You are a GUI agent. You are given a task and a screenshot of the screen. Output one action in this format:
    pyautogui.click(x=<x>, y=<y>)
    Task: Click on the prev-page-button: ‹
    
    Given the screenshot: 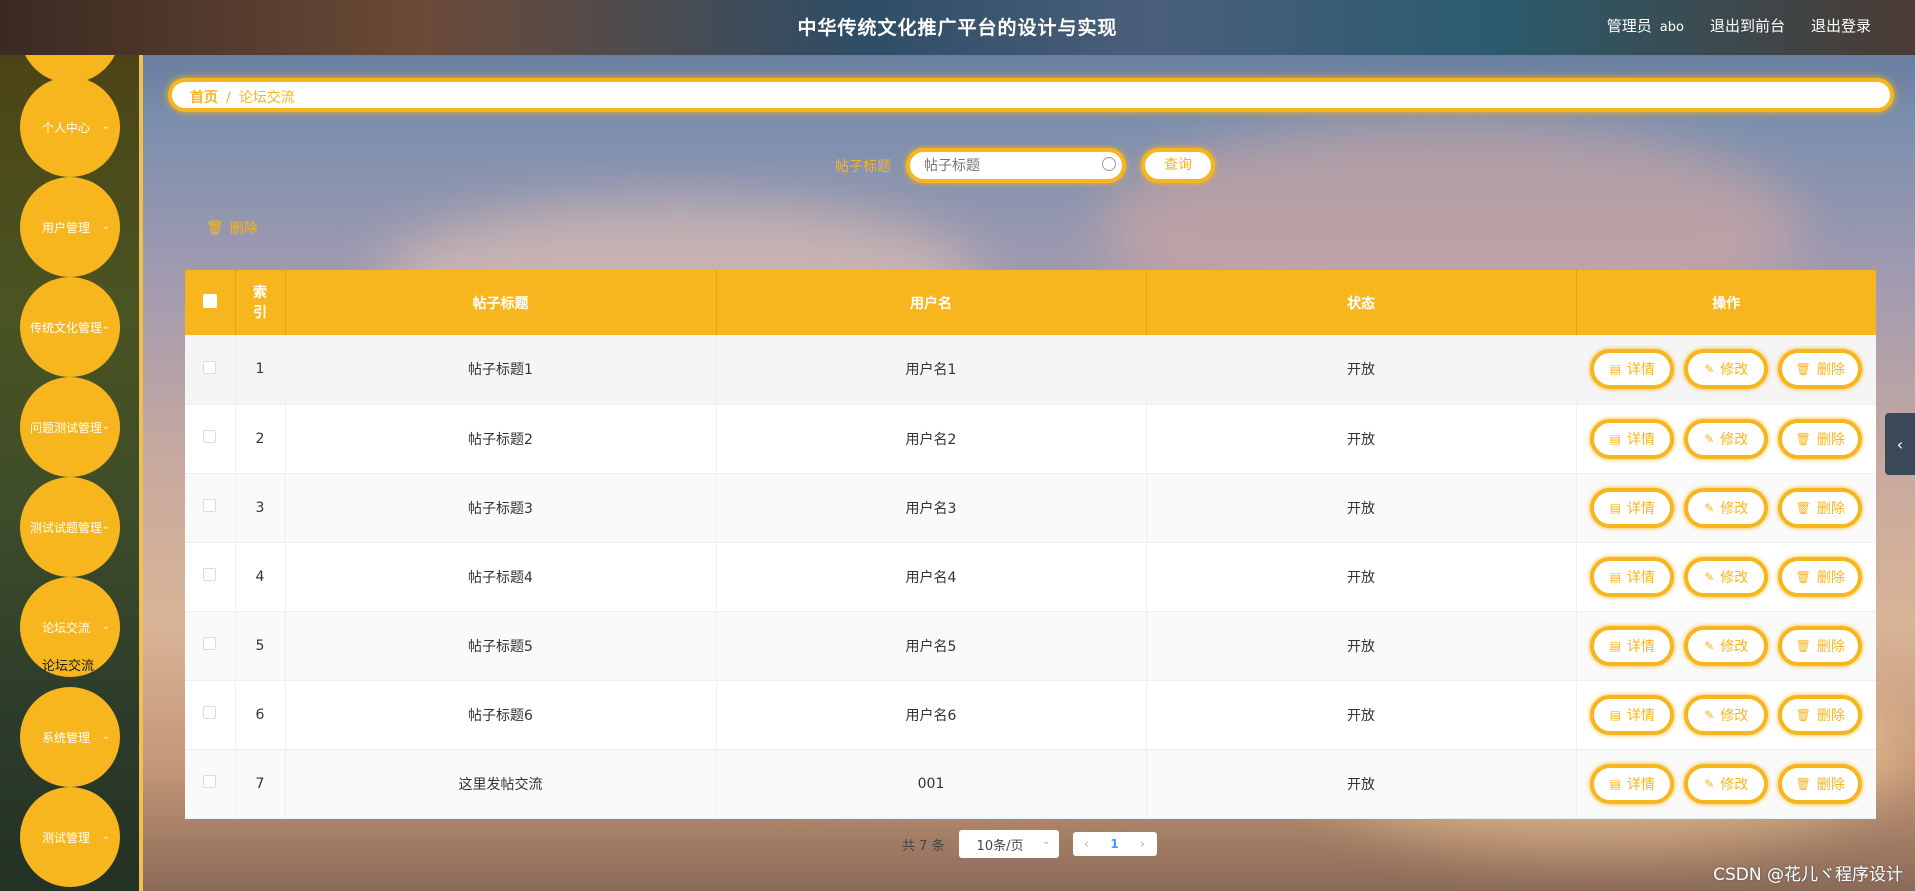 What is the action you would take?
    pyautogui.click(x=1087, y=844)
    